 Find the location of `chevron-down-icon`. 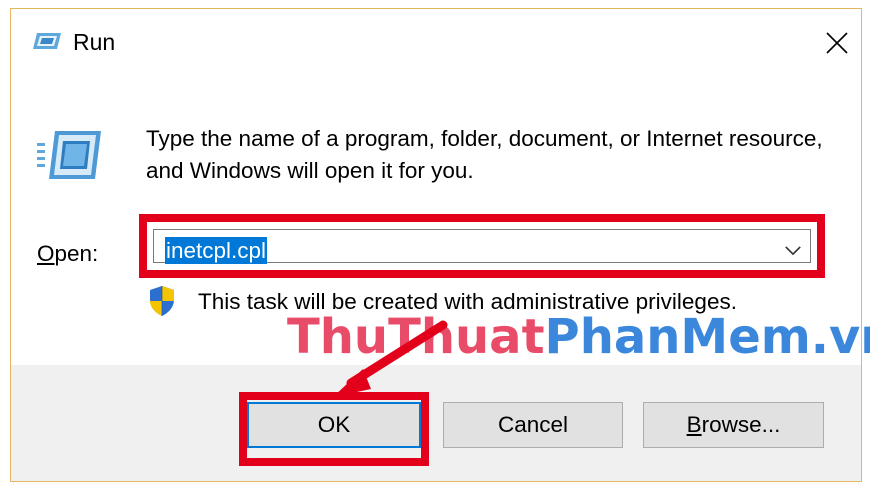

chevron-down-icon is located at coordinates (793, 250).